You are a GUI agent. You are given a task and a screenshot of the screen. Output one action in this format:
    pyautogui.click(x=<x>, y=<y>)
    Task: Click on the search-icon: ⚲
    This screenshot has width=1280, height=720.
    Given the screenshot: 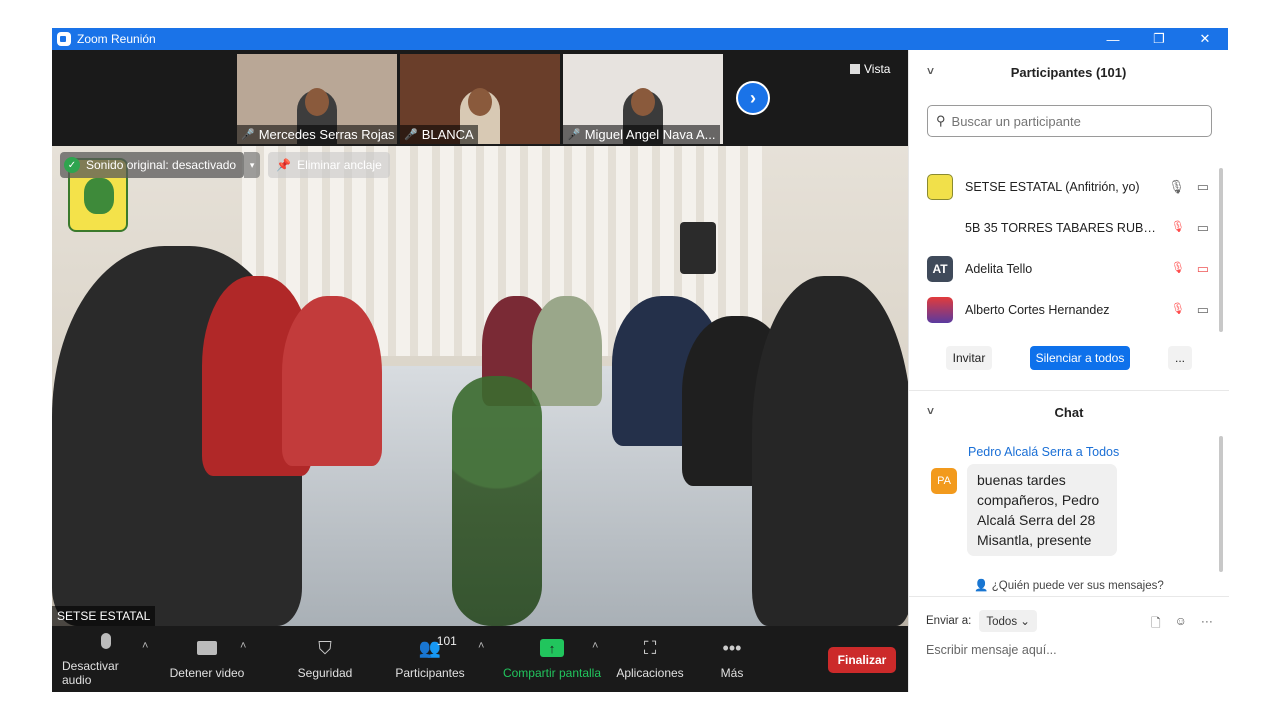 What is the action you would take?
    pyautogui.click(x=941, y=120)
    